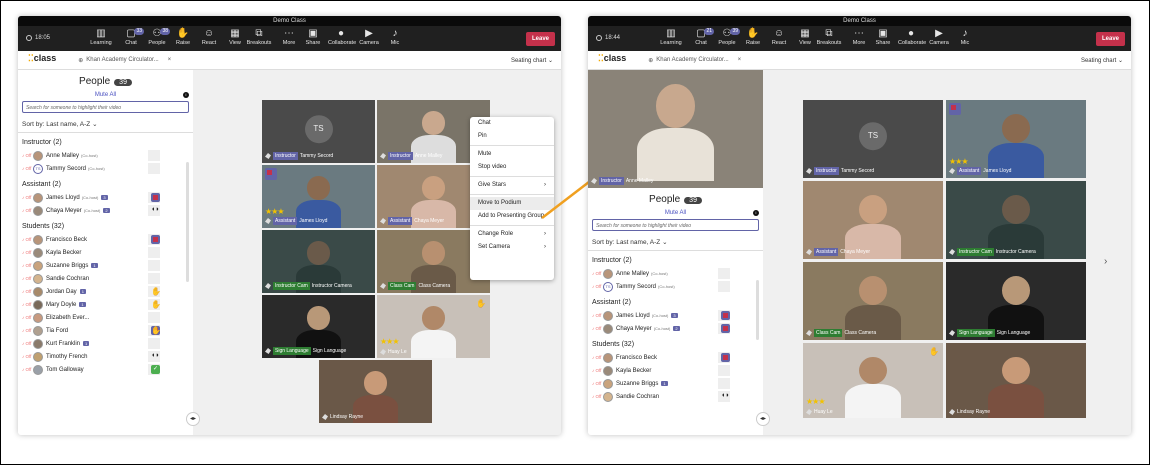 The width and height of the screenshot is (1150, 465). Describe the element at coordinates (873, 220) in the screenshot. I see `video-tile: Assistant Chaya Meyer` at that location.